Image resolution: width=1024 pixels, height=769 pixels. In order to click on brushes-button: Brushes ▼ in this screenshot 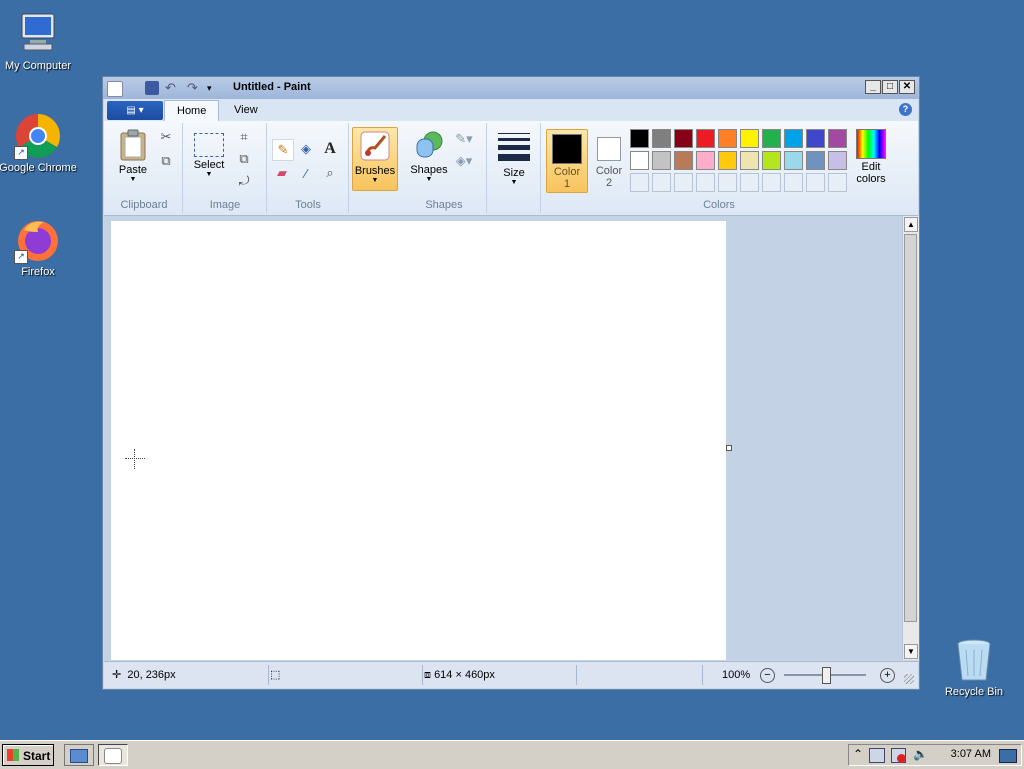, I will do `click(375, 159)`.